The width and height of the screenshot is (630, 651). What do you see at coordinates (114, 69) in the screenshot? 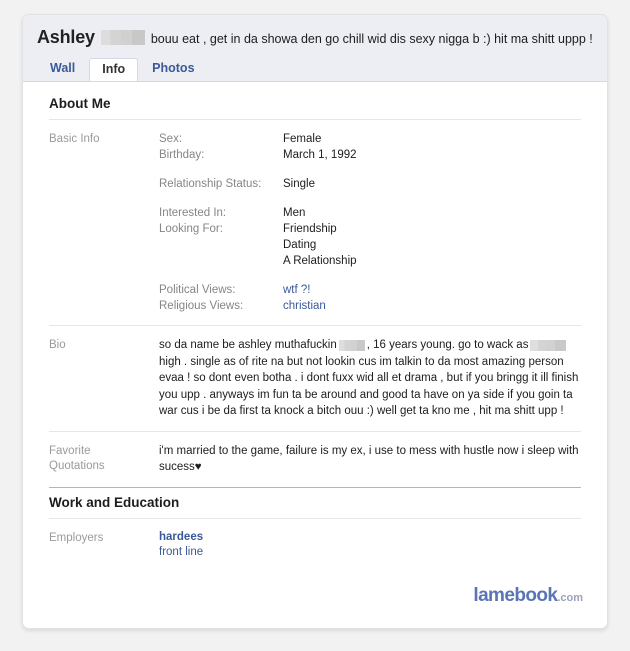
I see `tab-info: Info` at bounding box center [114, 69].